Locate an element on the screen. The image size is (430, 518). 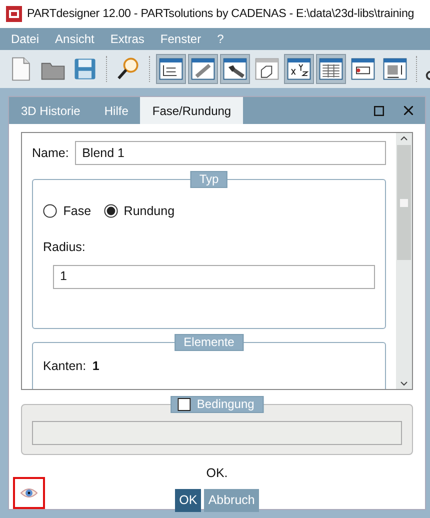
menu-item: Ansicht is located at coordinates (74, 39).